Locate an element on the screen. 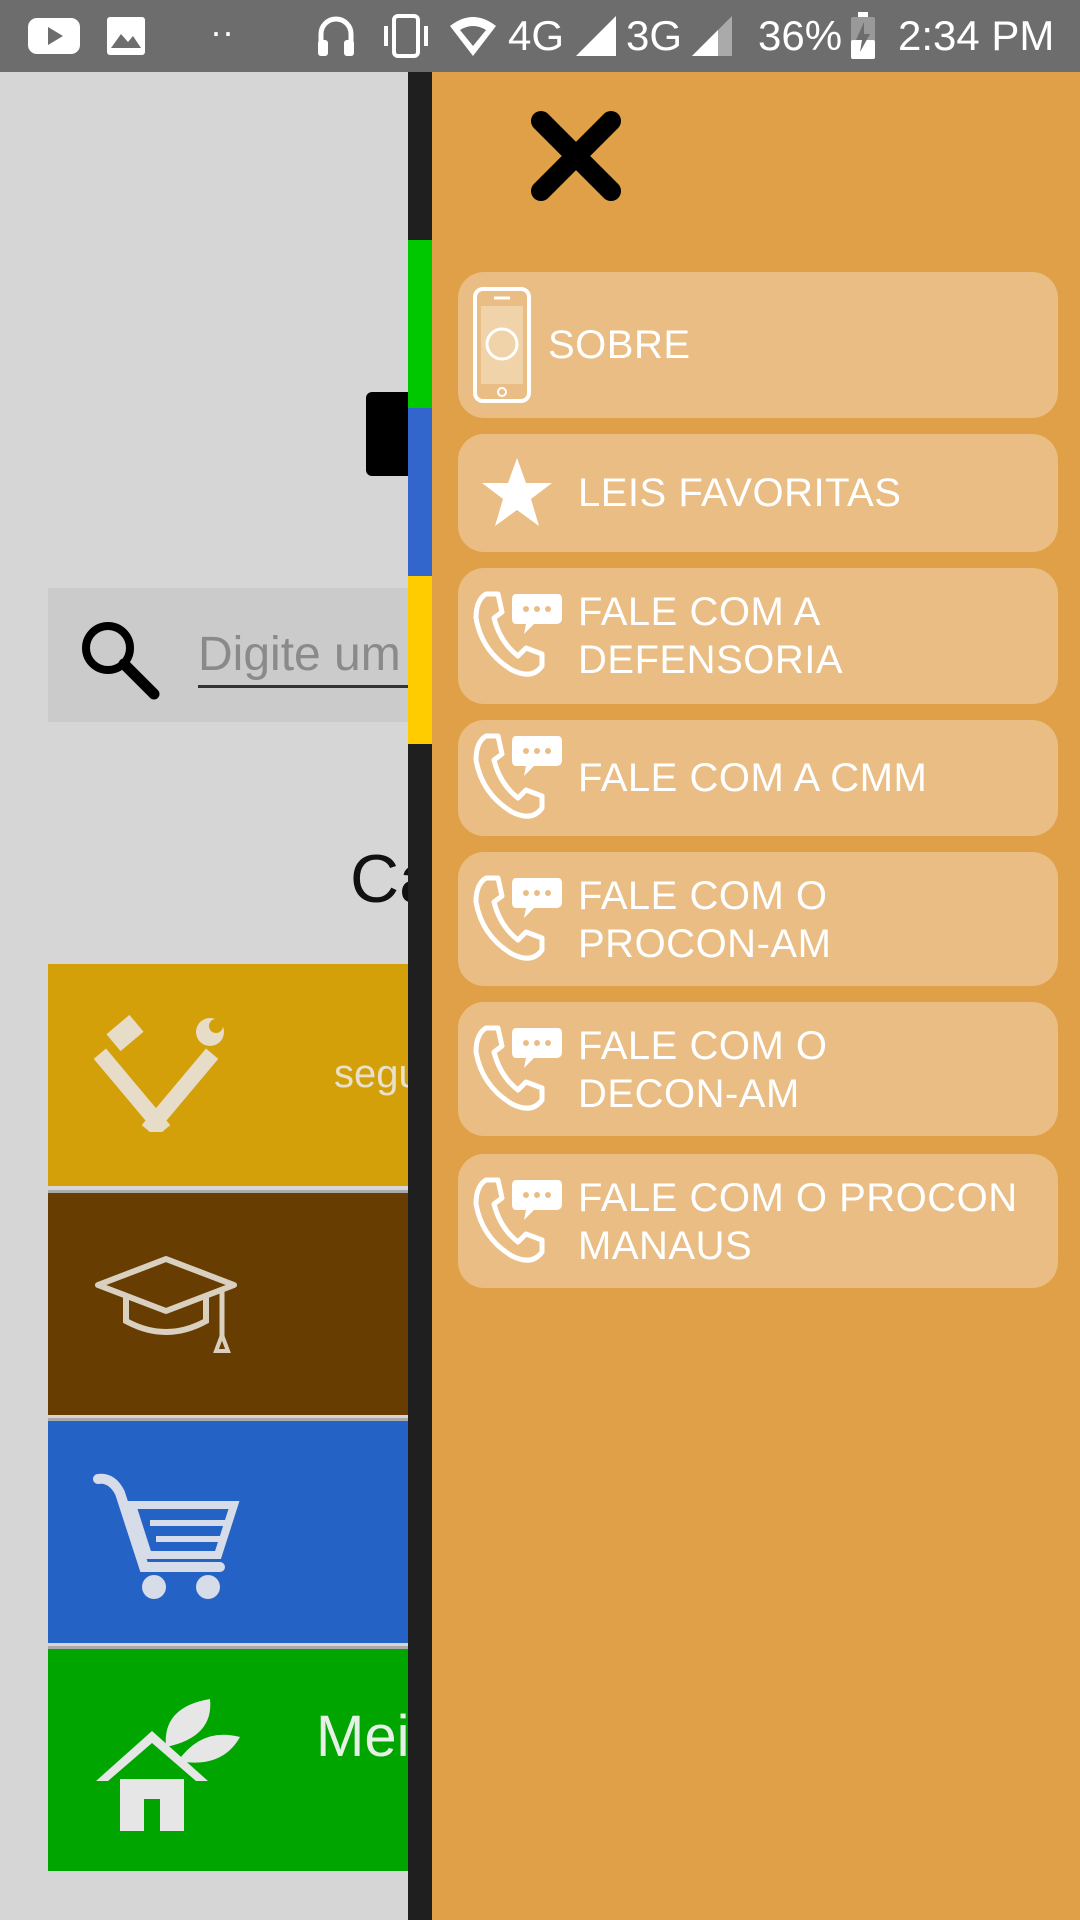 The image size is (1080, 1920). close-button is located at coordinates (576, 156).